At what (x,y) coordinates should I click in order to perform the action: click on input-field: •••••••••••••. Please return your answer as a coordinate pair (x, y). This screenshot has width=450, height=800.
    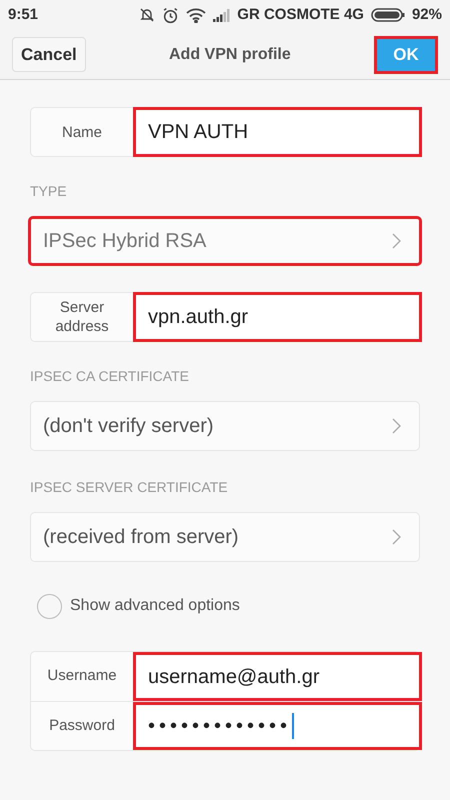
    Looking at the image, I should click on (277, 726).